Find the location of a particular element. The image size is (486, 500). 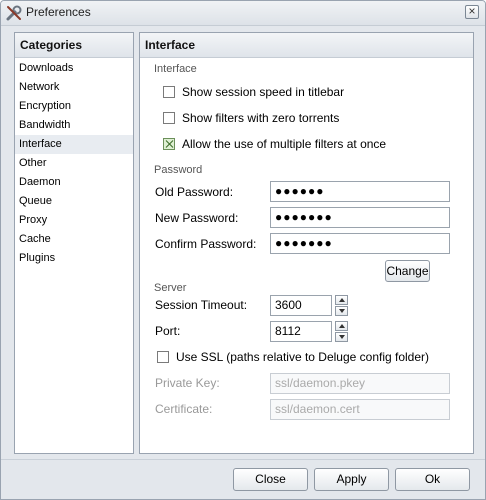

use-ssl-checkbox is located at coordinates (163, 357).